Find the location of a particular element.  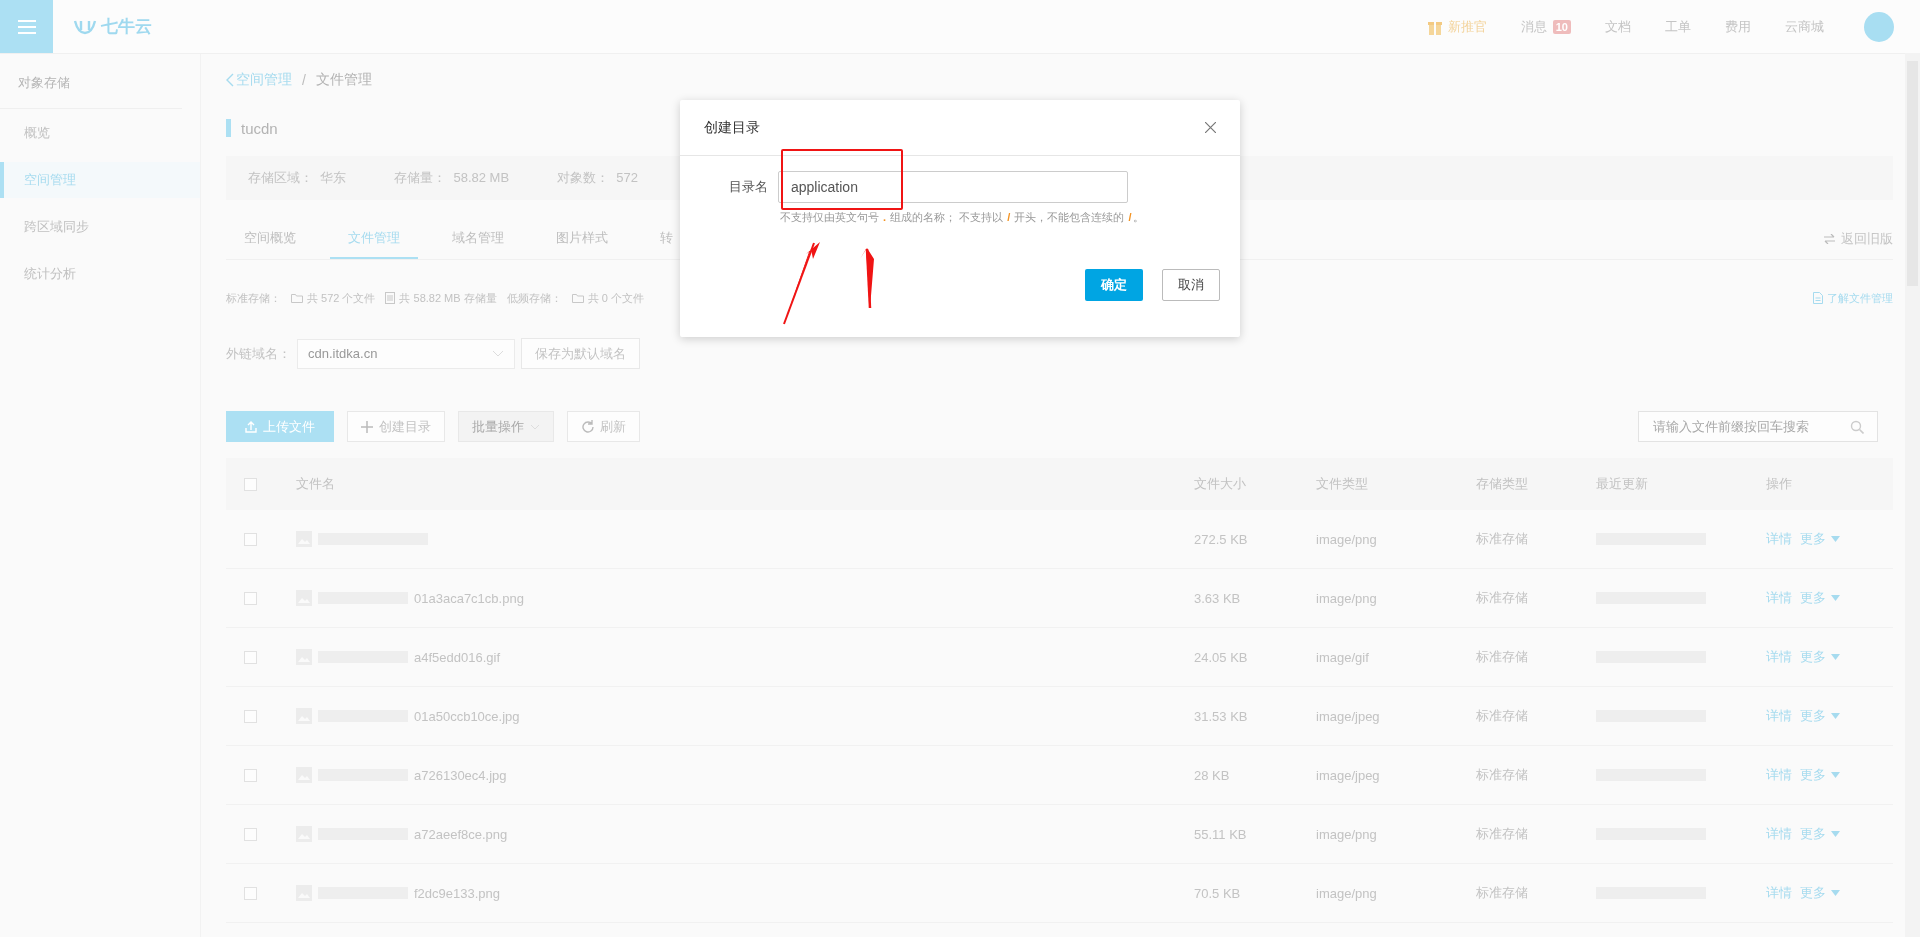

tab: 域名管理 is located at coordinates (478, 238).